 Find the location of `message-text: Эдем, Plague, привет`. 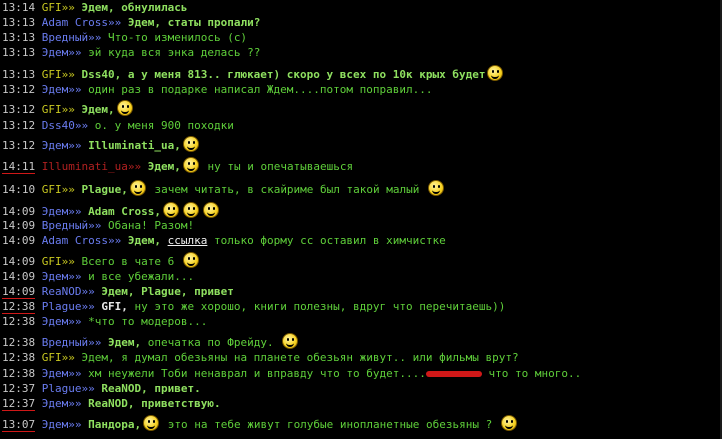

message-text: Эдем, Plague, привет is located at coordinates (167, 291).